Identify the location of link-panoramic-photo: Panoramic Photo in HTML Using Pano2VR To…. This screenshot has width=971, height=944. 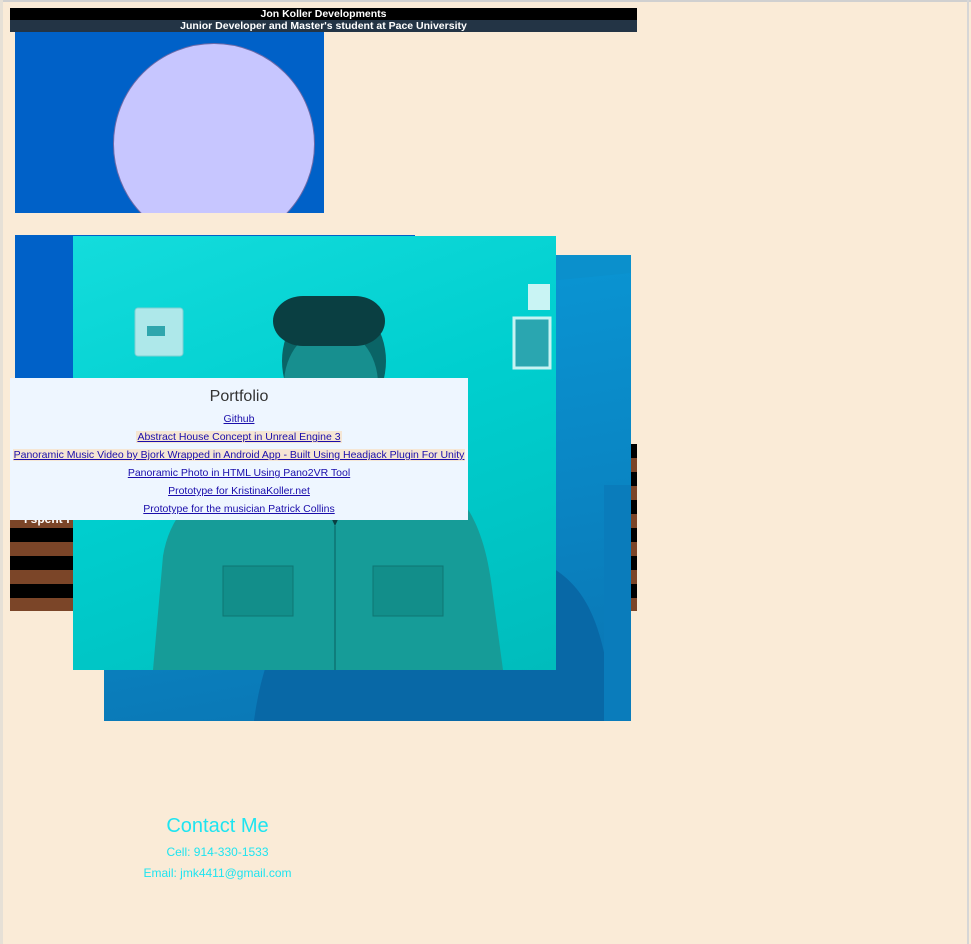
(239, 473).